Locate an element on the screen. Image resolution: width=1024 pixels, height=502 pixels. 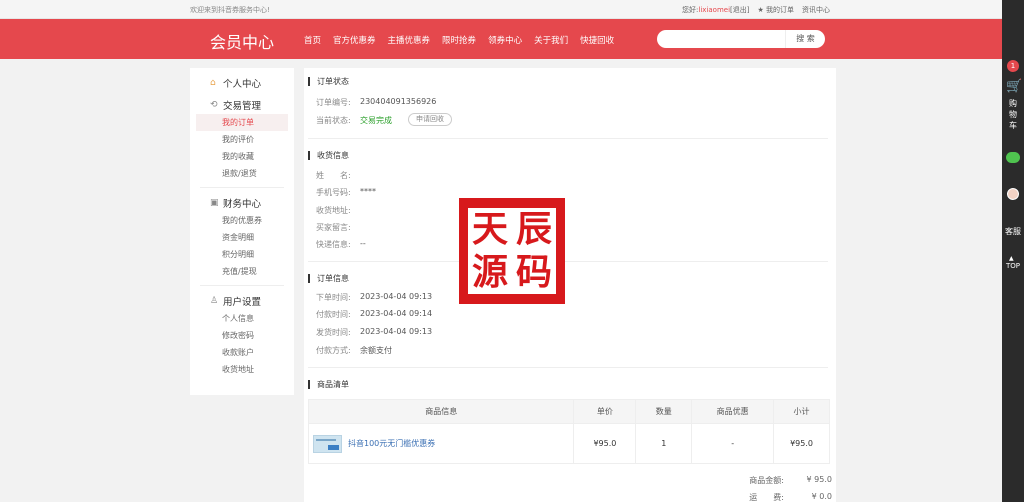
back-to-top-button: TOP is located at coordinates (1013, 266).